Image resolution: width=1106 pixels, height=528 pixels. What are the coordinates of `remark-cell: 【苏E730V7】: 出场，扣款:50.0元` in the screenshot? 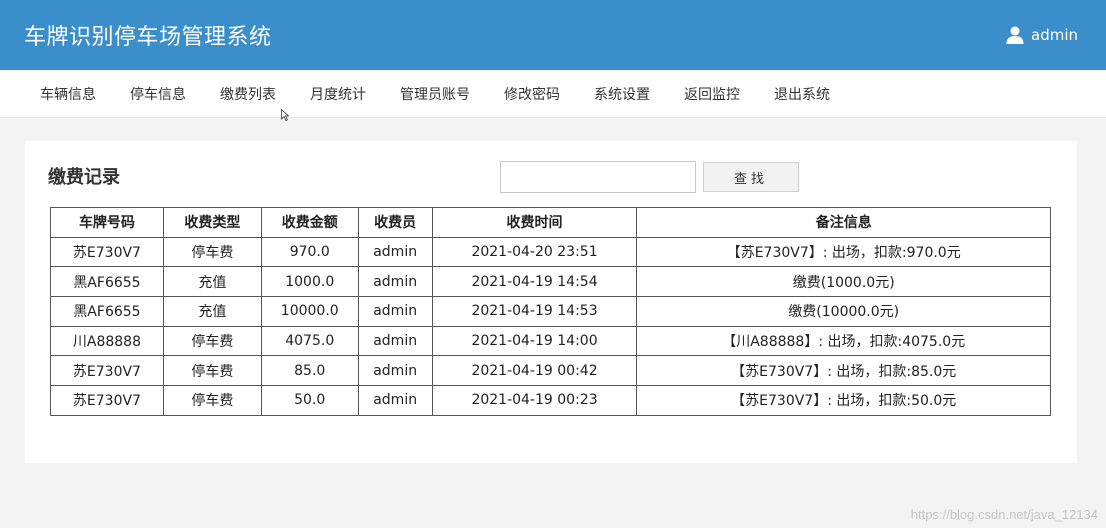 It's located at (843, 400).